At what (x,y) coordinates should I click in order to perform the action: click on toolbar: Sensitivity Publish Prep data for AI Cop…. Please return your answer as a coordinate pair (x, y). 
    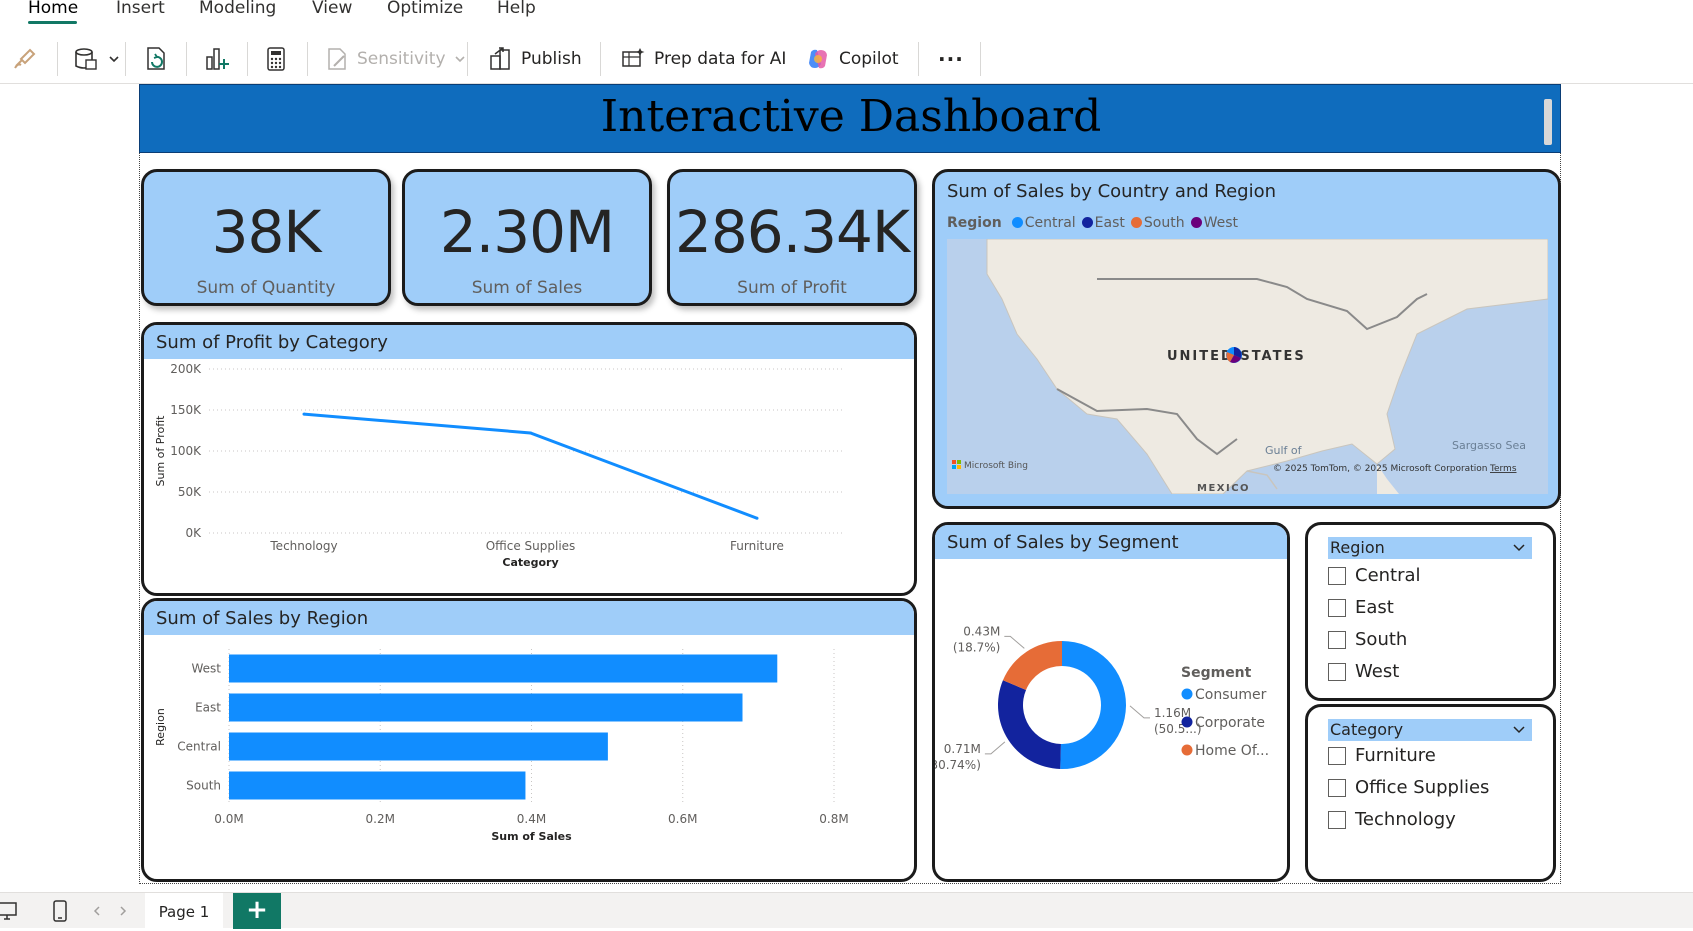
    Looking at the image, I should click on (846, 59).